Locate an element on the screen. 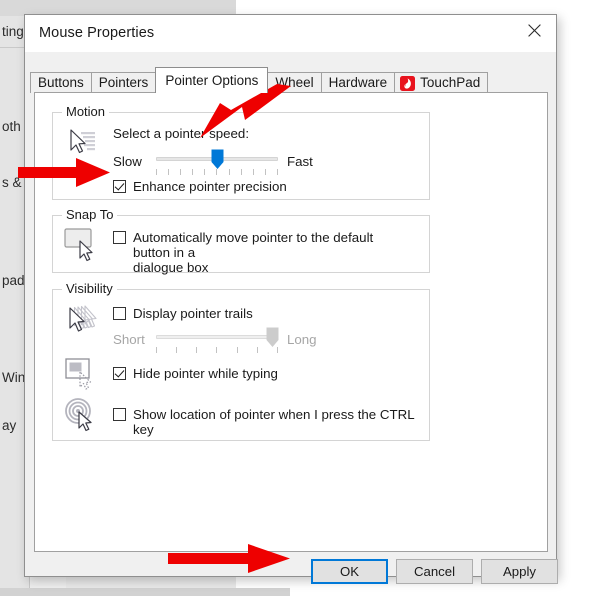 The image size is (602, 602). tab-label: Hardware is located at coordinates (358, 83).